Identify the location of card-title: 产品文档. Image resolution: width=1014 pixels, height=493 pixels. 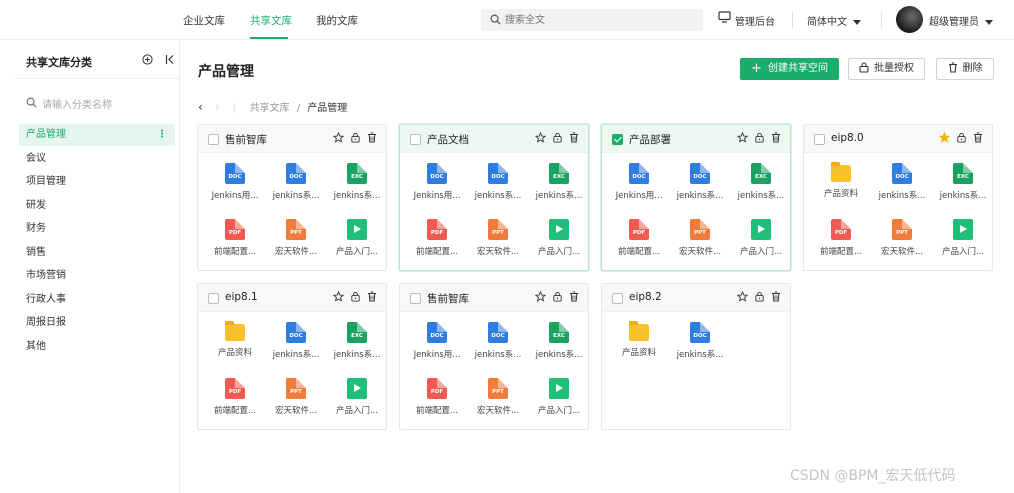
(448, 139).